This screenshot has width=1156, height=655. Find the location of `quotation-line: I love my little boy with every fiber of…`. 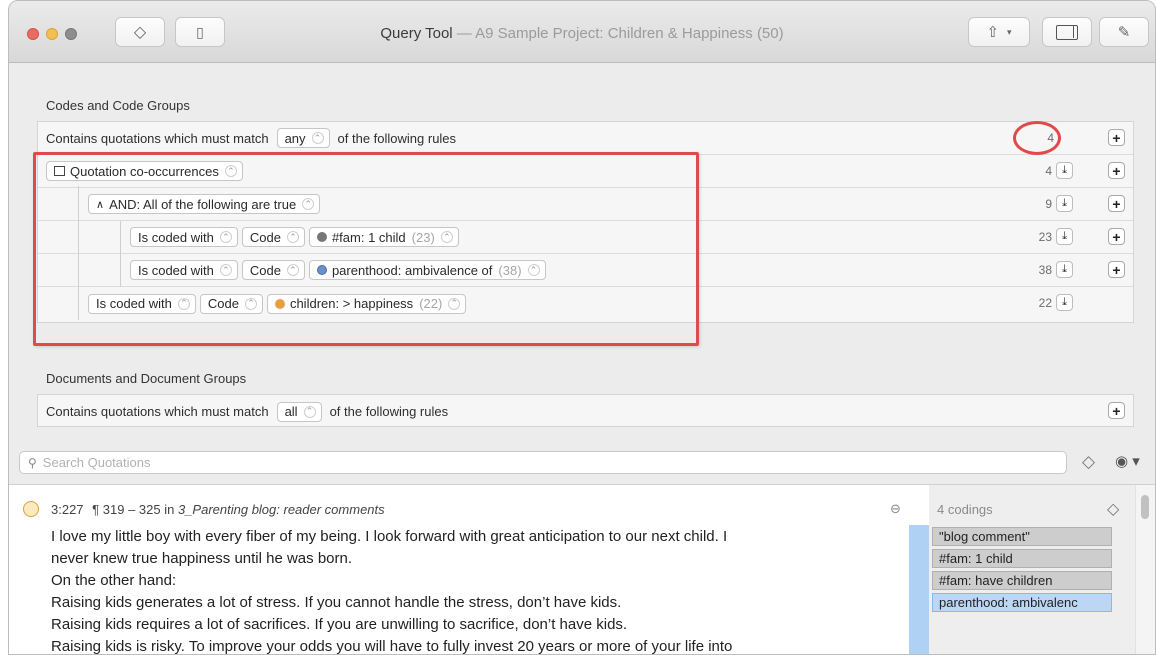

quotation-line: I love my little boy with every fiber of… is located at coordinates (389, 536).